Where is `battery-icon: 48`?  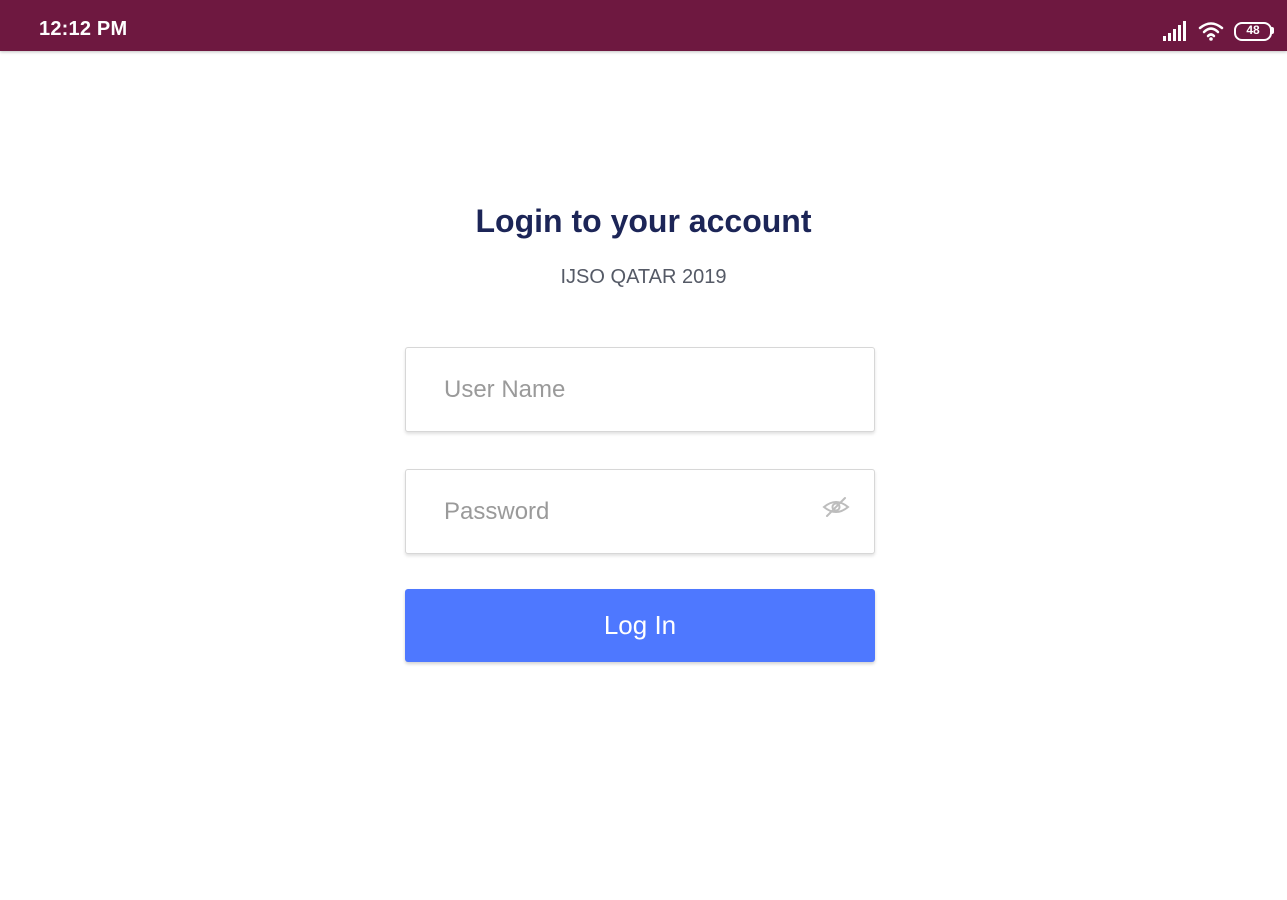 battery-icon: 48 is located at coordinates (1254, 31).